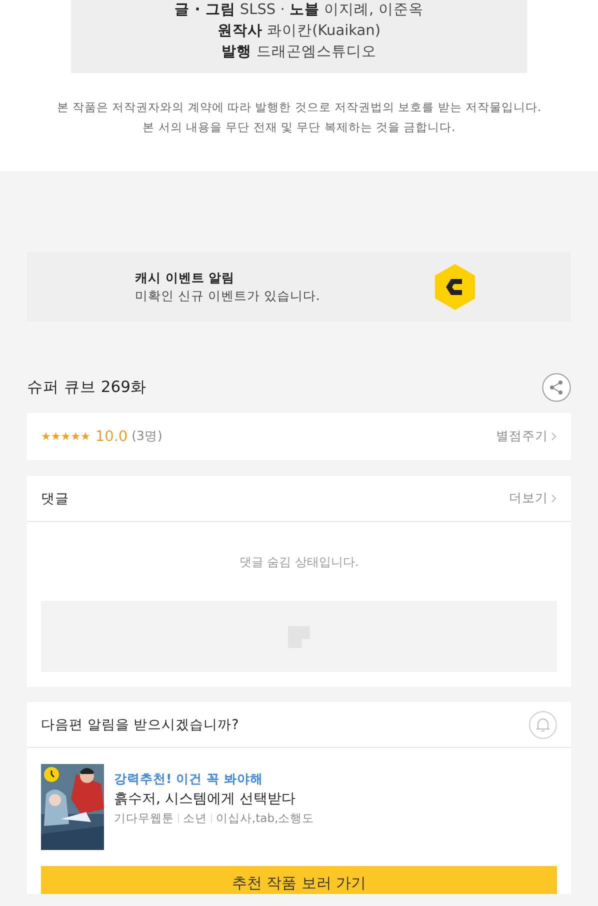 The image size is (598, 906). Describe the element at coordinates (227, 296) in the screenshot. I see `event-message: 미확인 신규 이벤트가 있습니다.` at that location.